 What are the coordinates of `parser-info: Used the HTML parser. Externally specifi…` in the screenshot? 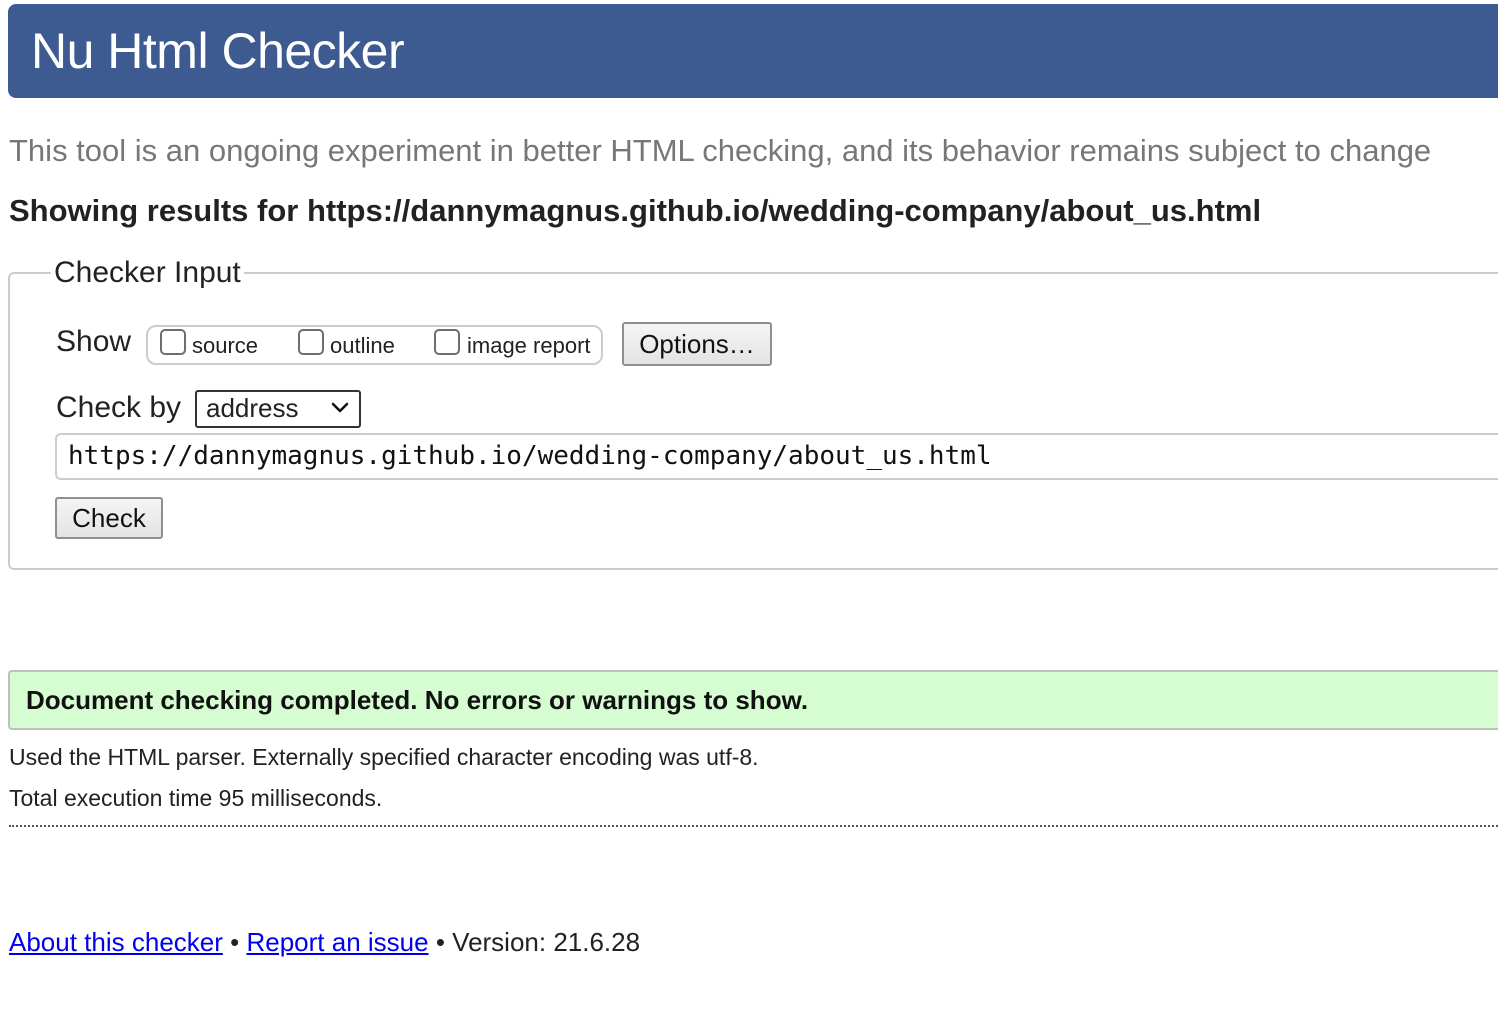 It's located at (384, 757).